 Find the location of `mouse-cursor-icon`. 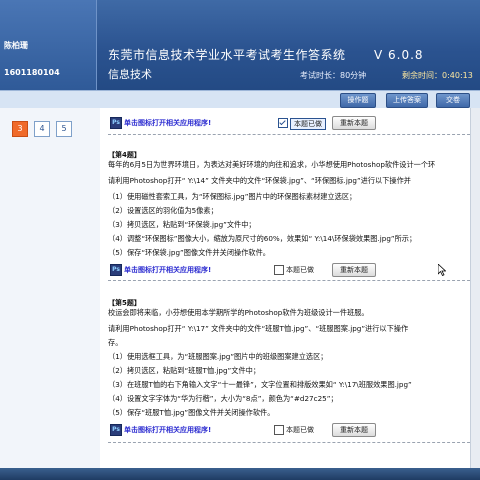

mouse-cursor-icon is located at coordinates (442, 270).